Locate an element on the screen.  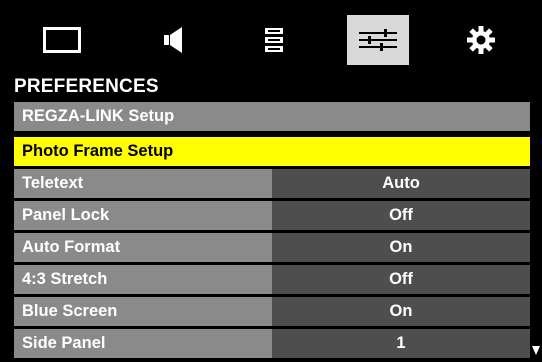
menu-item-label: Blue Screen is located at coordinates (143, 311).